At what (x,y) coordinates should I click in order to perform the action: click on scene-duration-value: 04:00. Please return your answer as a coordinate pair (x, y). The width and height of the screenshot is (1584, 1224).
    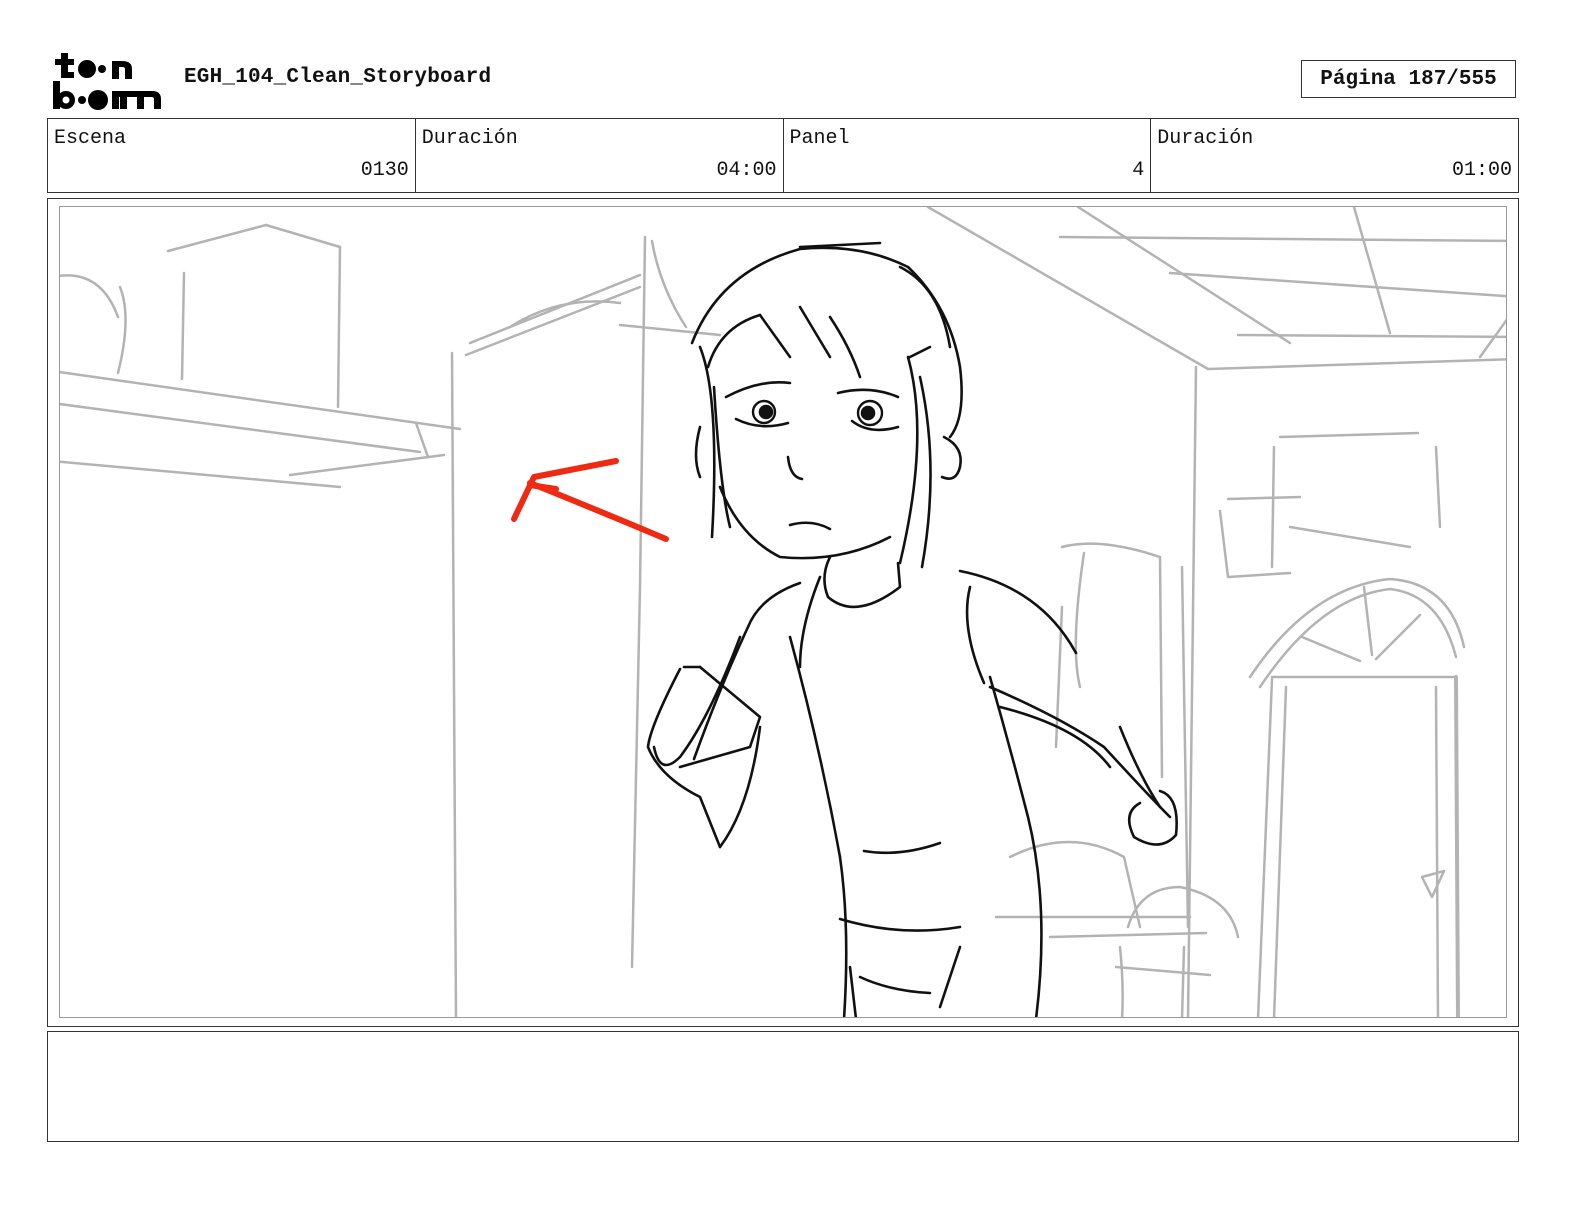
    Looking at the image, I should click on (746, 170).